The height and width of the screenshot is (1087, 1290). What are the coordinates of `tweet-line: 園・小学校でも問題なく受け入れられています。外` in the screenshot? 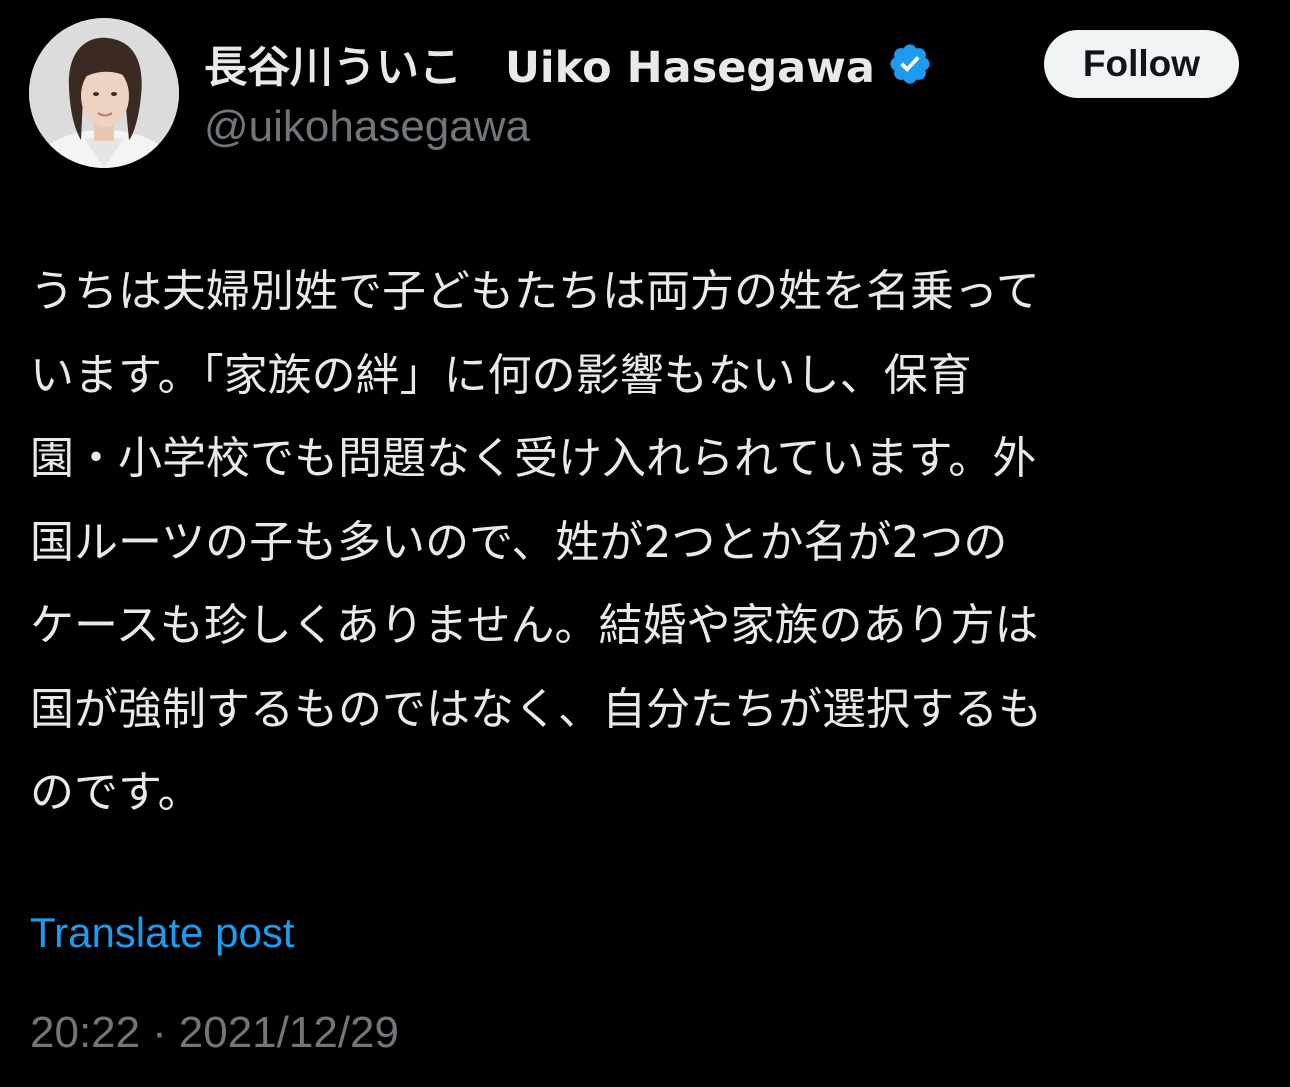 It's located at (533, 458).